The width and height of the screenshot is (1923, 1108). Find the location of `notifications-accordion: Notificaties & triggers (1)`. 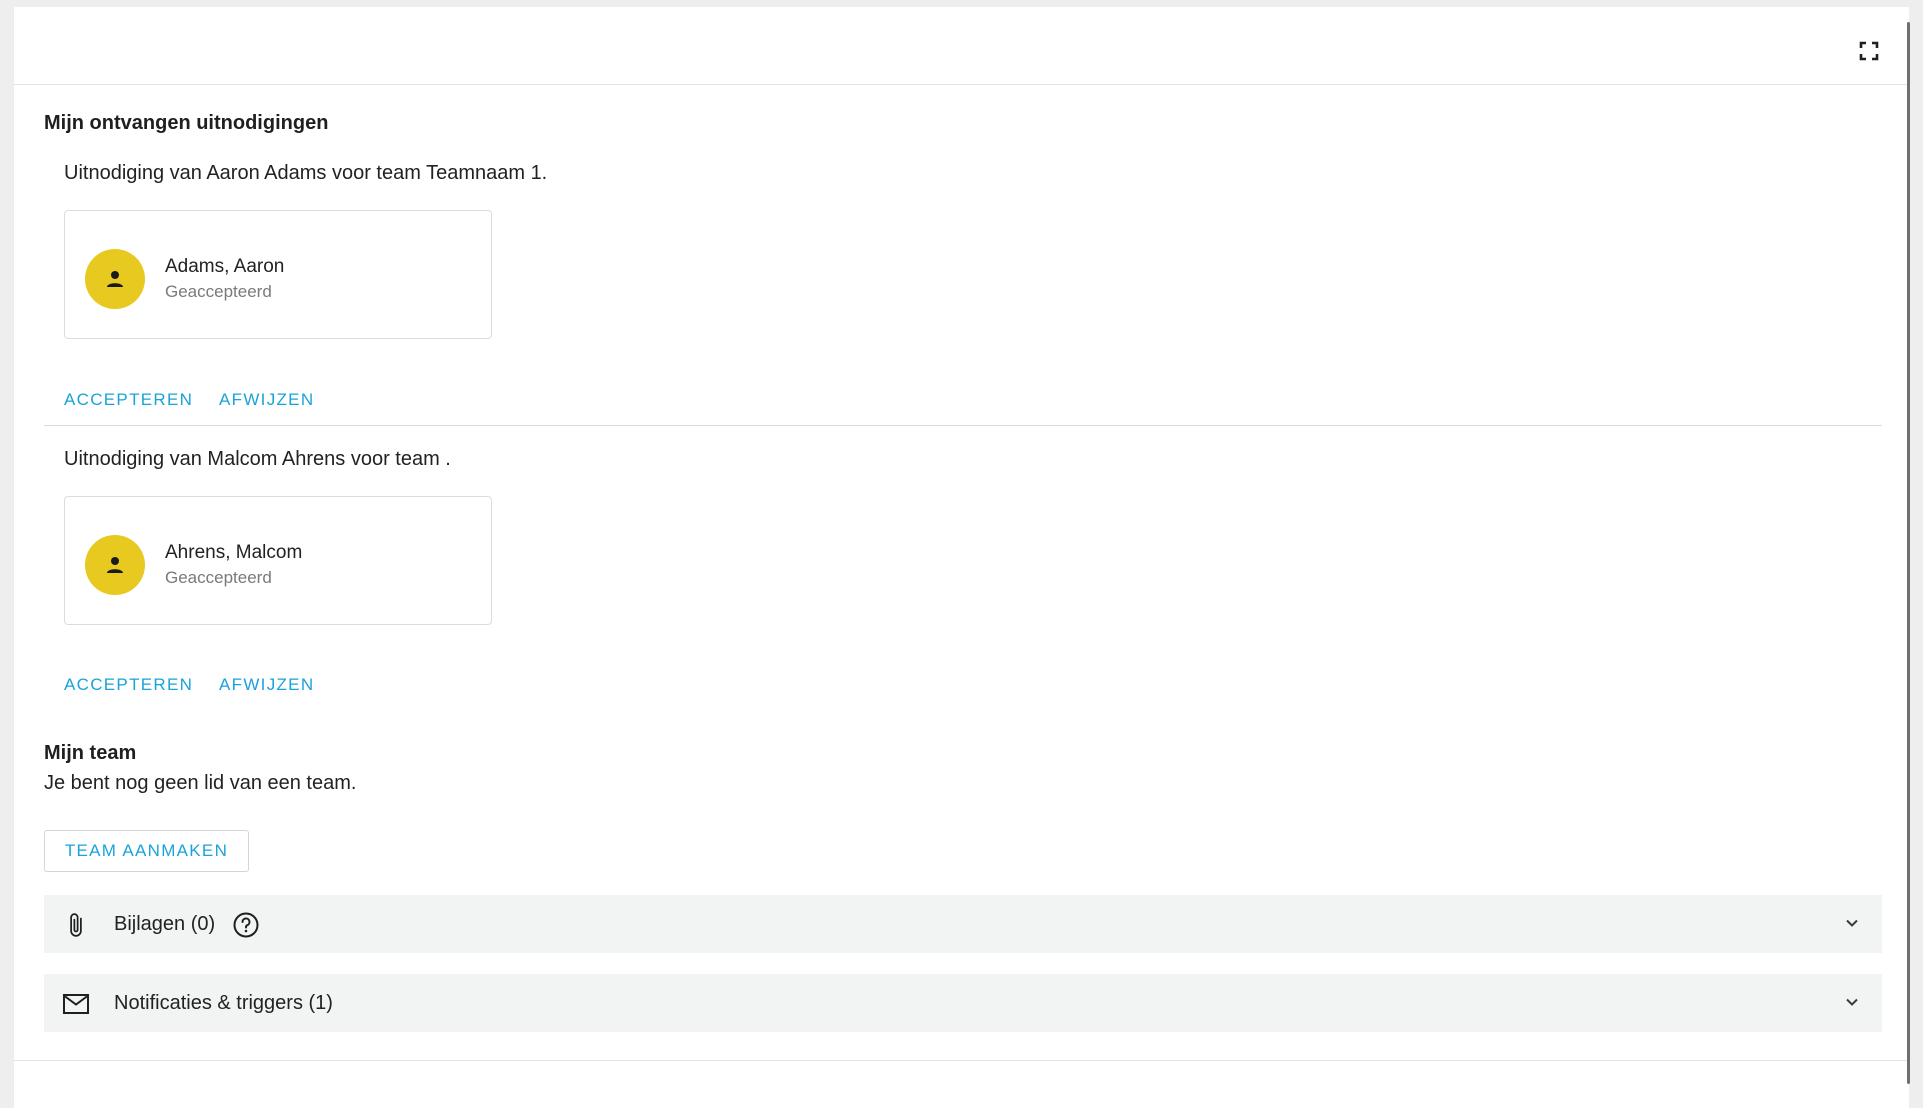

notifications-accordion: Notificaties & triggers (1) is located at coordinates (963, 1003).